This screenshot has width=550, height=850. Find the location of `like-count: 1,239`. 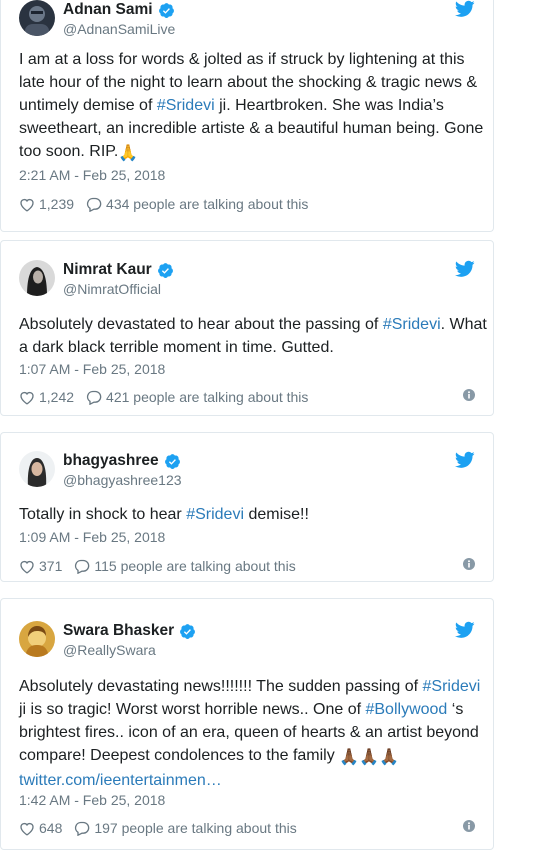

like-count: 1,239 is located at coordinates (57, 204).